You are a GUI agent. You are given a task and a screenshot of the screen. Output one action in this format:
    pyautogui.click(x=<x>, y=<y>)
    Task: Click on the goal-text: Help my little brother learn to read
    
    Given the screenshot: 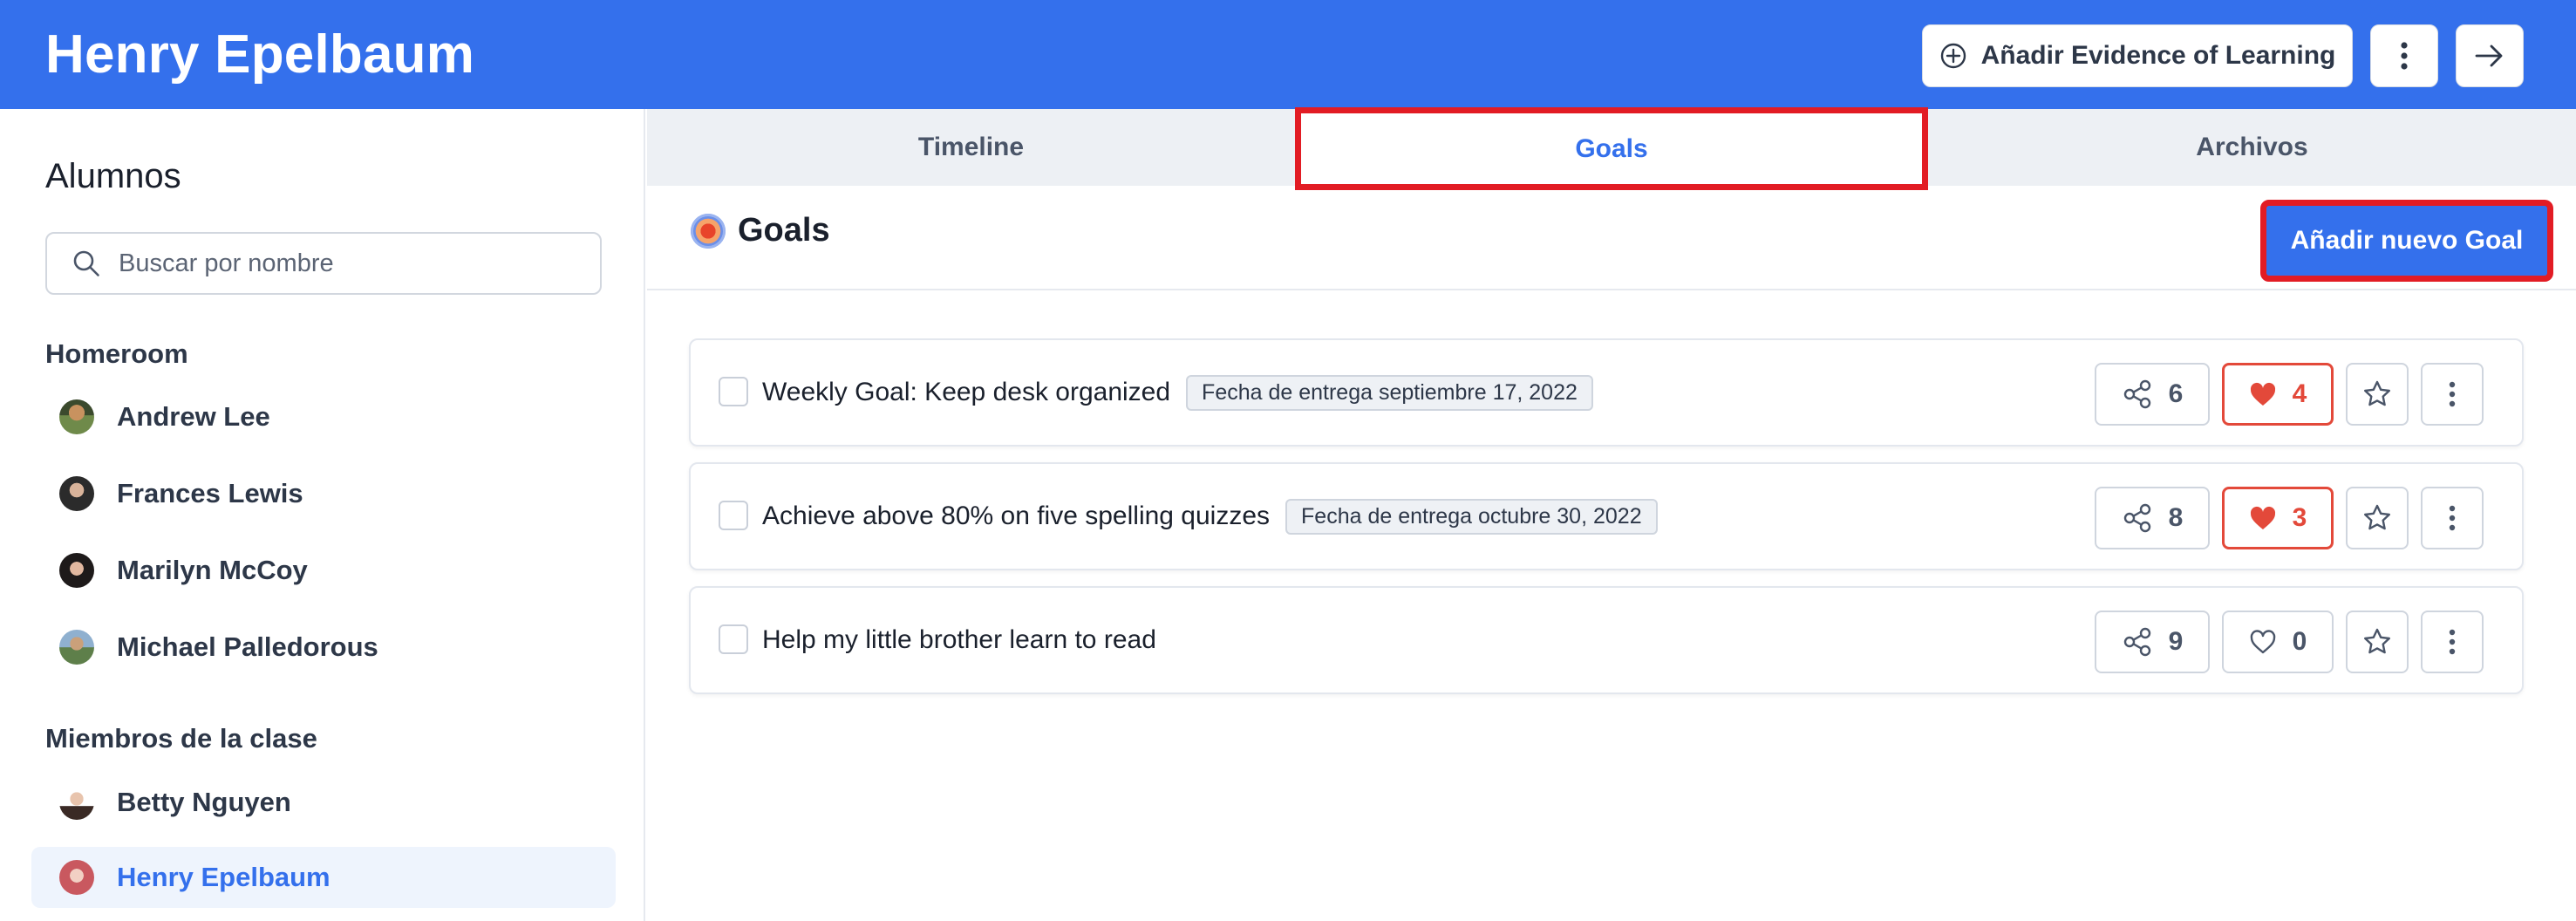 What is the action you would take?
    pyautogui.click(x=959, y=640)
    